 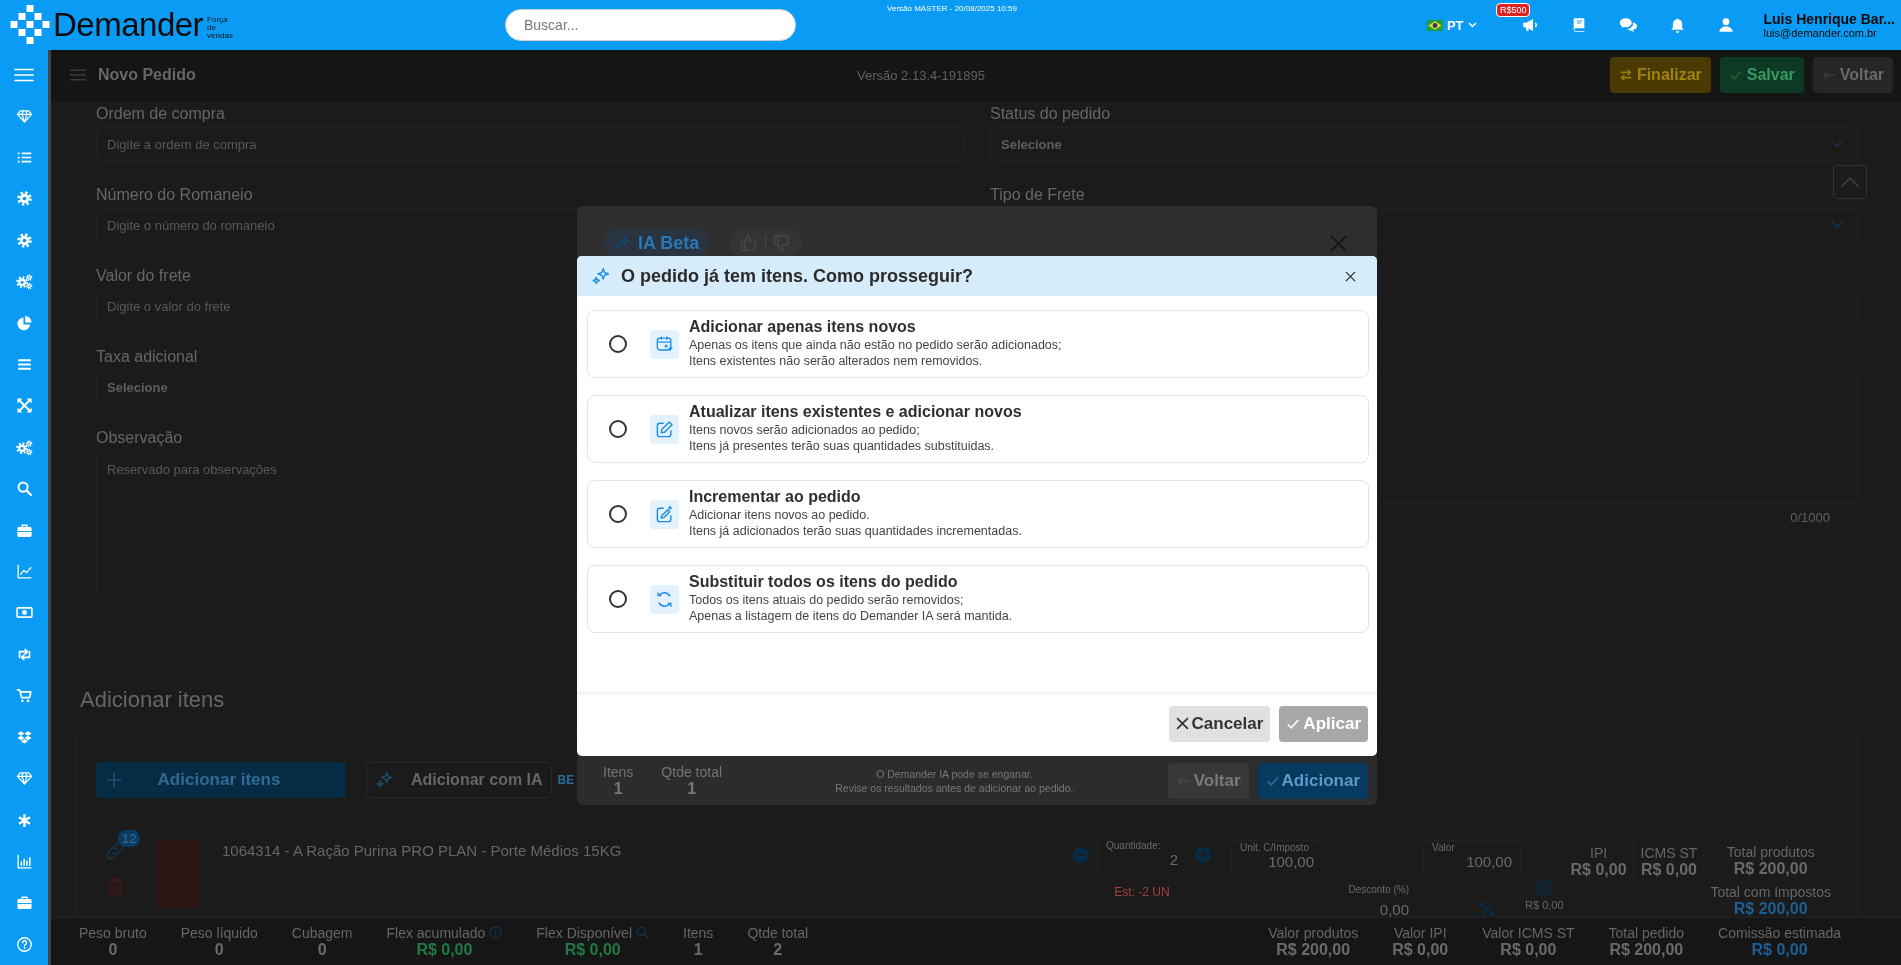 What do you see at coordinates (192, 469) in the screenshot?
I see `field-placeholder: Reservado para observações` at bounding box center [192, 469].